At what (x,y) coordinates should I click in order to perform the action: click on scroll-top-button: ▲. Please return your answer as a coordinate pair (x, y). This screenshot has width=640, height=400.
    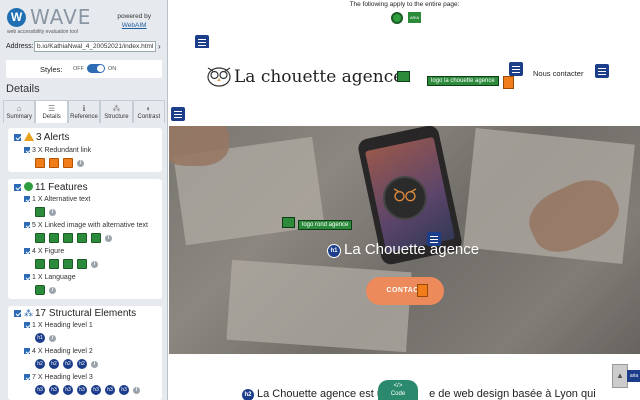
    Looking at the image, I should click on (620, 376).